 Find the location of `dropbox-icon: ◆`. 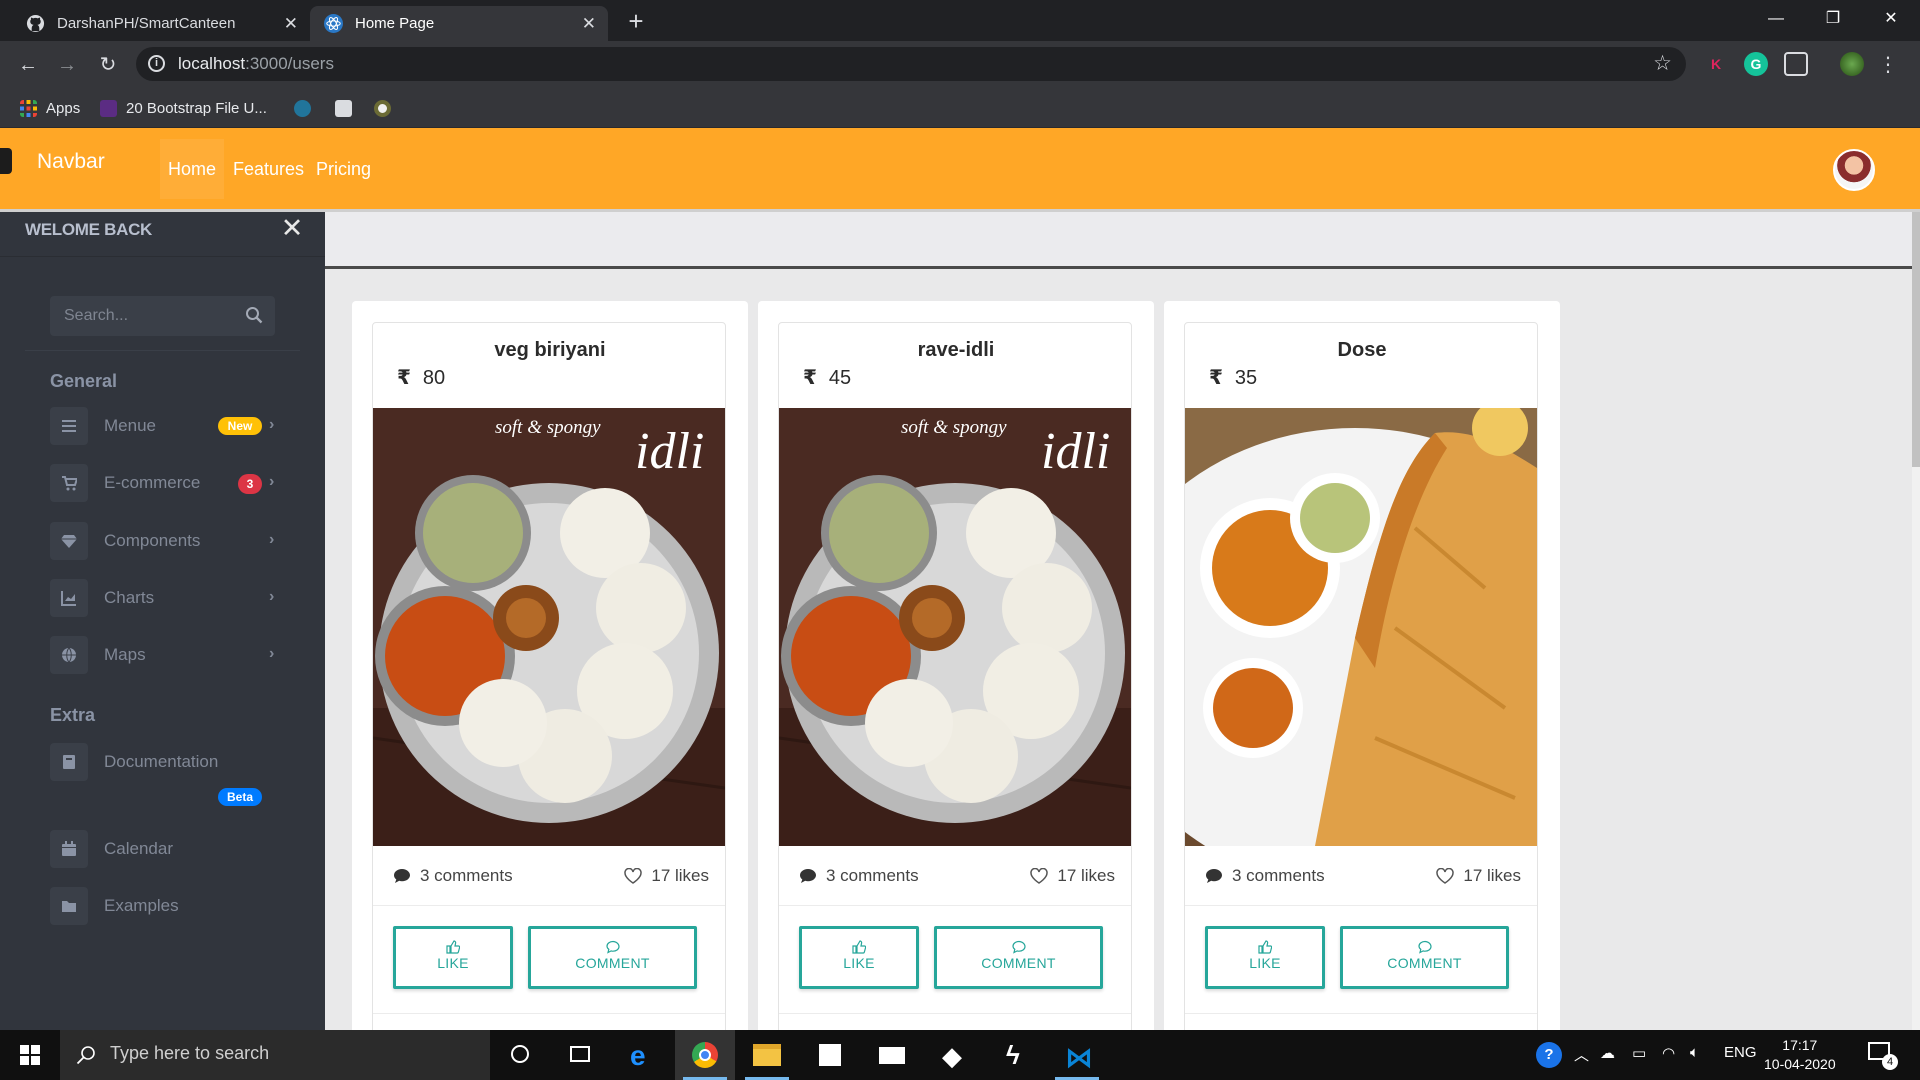

dropbox-icon: ◆ is located at coordinates (955, 1055).